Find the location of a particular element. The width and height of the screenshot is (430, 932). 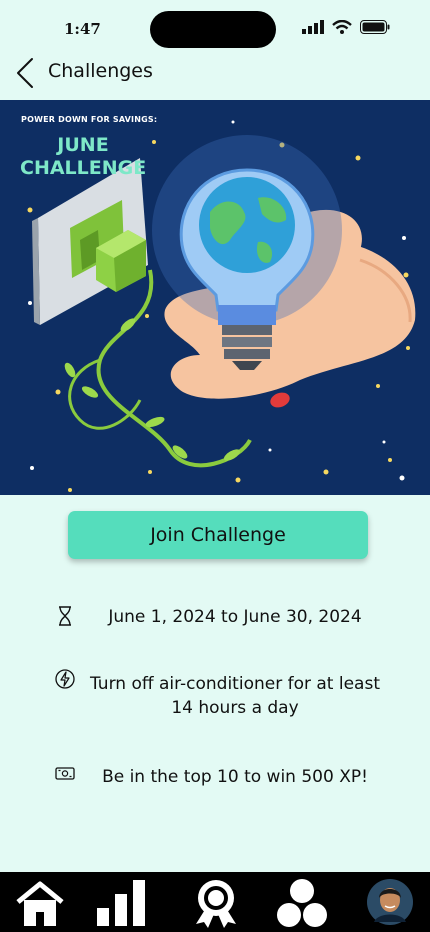

chevron-left-icon is located at coordinates (25, 73).